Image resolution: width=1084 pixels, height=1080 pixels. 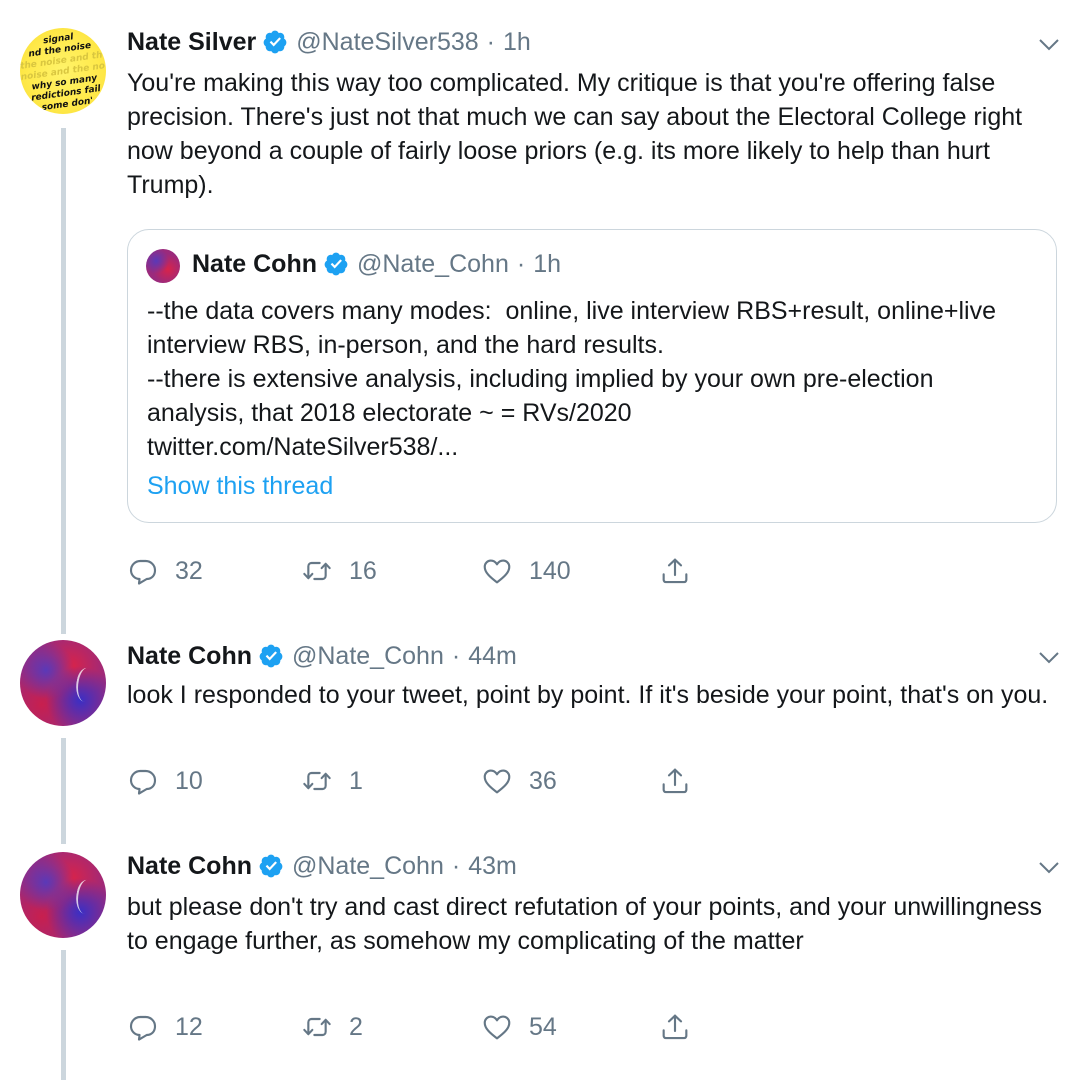 I want to click on retweet-button: 1, so click(x=332, y=781).